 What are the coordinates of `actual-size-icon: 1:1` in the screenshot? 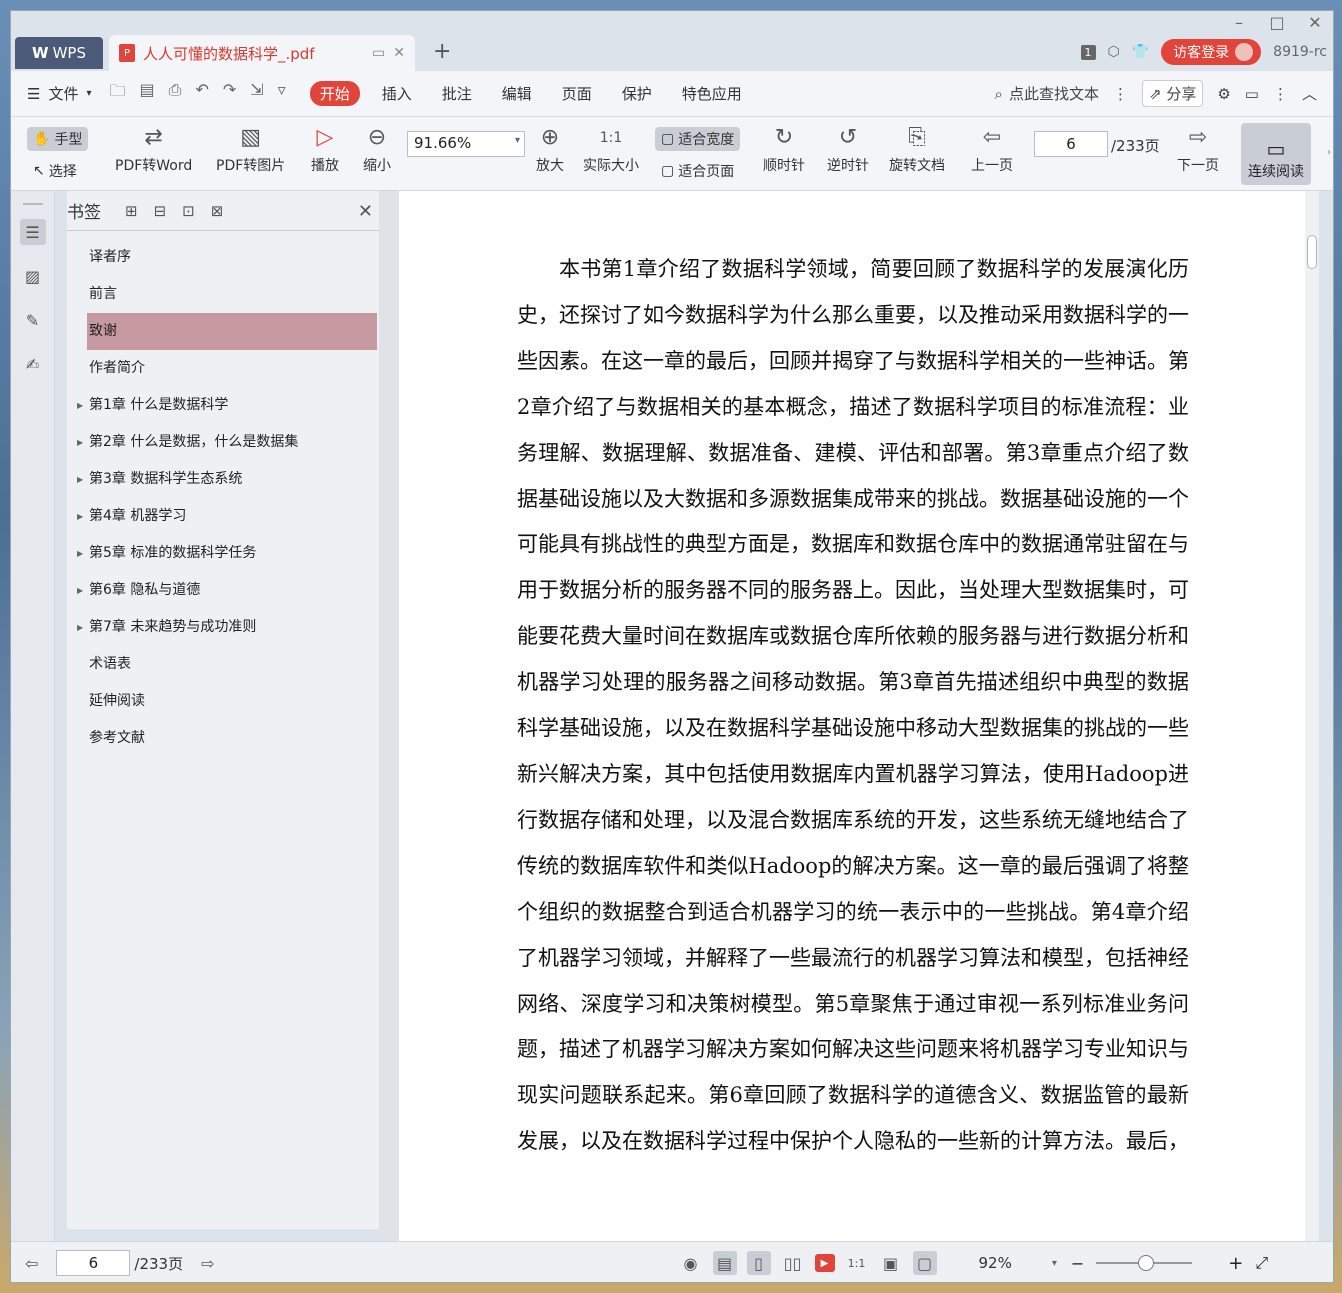 It's located at (857, 1263).